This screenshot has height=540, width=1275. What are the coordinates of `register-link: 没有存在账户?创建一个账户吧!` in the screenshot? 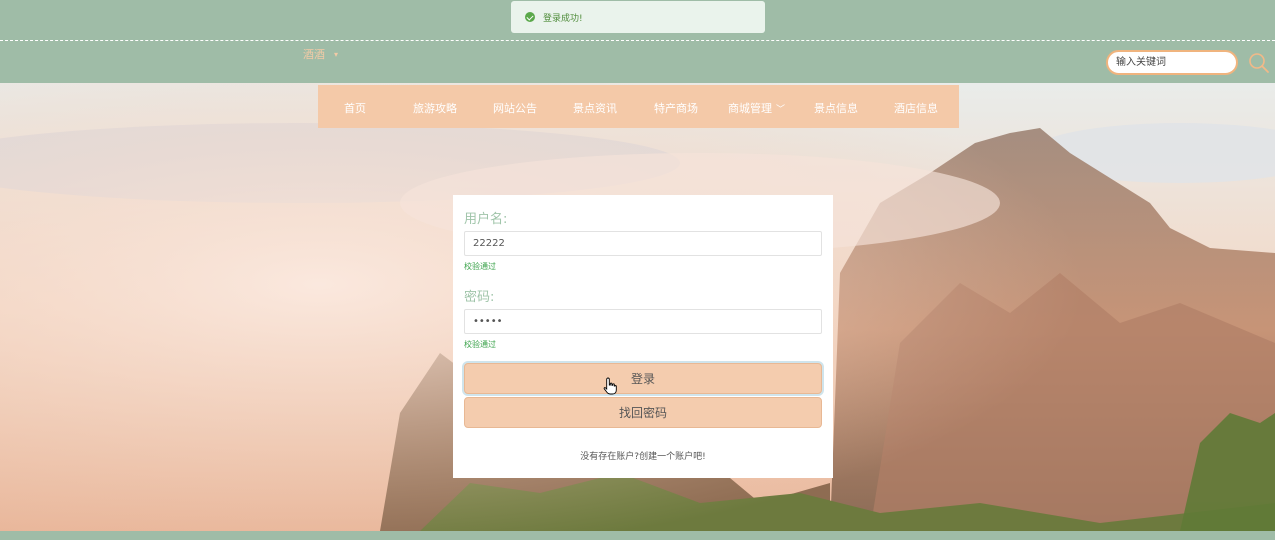 It's located at (643, 455).